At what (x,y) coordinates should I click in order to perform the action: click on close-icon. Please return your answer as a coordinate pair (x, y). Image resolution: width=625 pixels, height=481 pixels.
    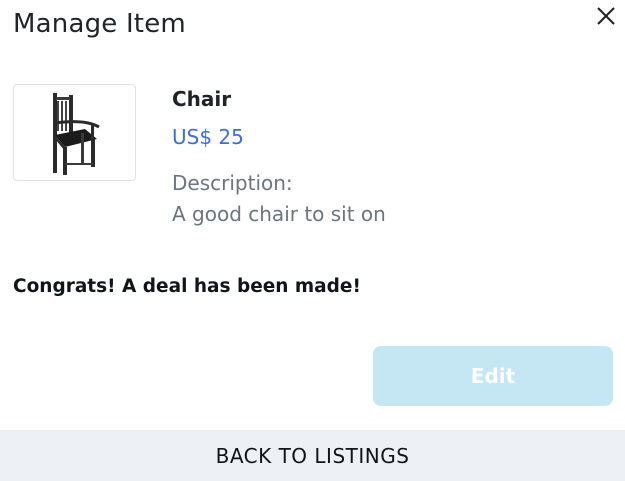
    Looking at the image, I should click on (606, 16).